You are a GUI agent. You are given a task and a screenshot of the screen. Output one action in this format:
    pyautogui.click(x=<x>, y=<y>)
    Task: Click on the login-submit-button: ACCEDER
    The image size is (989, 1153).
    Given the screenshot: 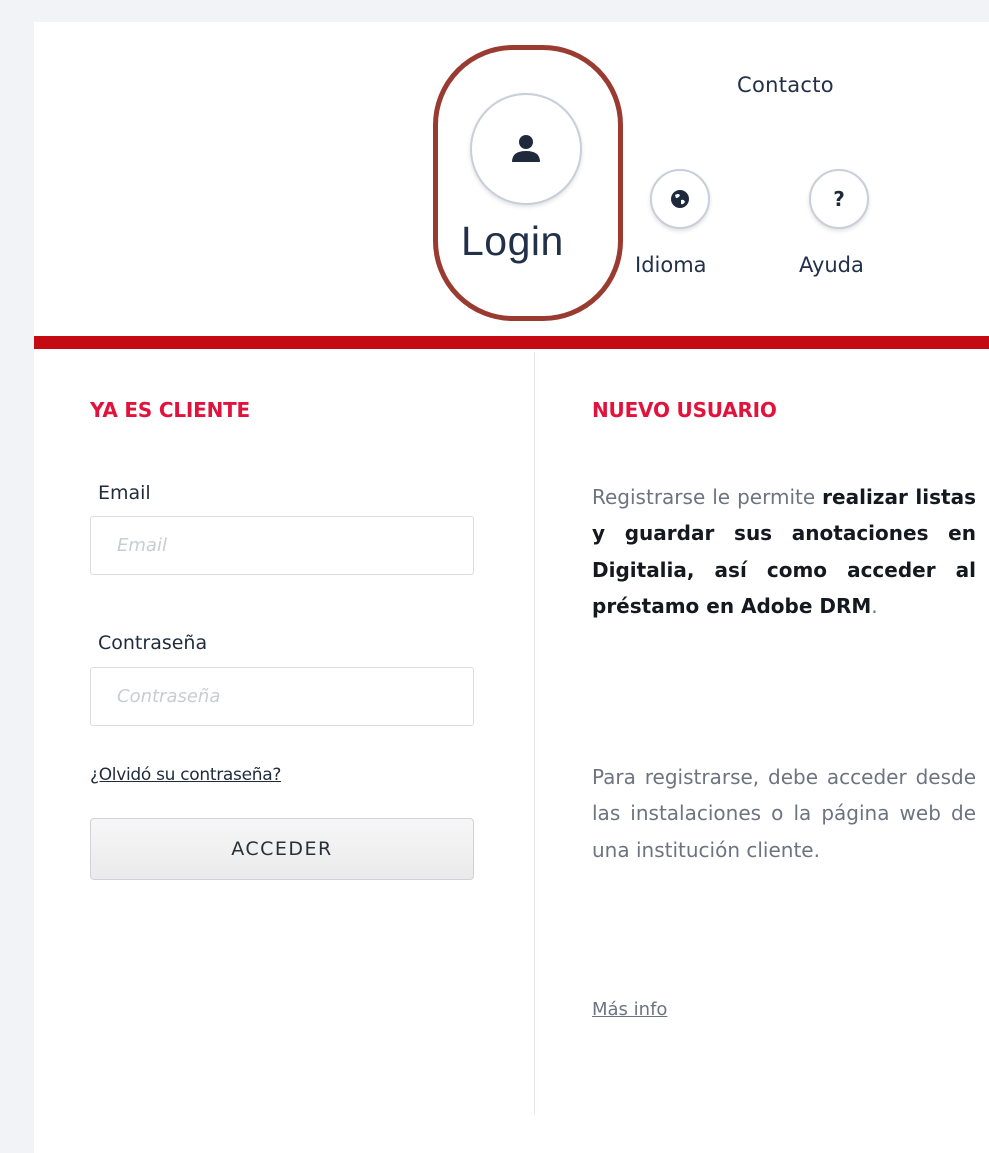 What is the action you would take?
    pyautogui.click(x=282, y=849)
    